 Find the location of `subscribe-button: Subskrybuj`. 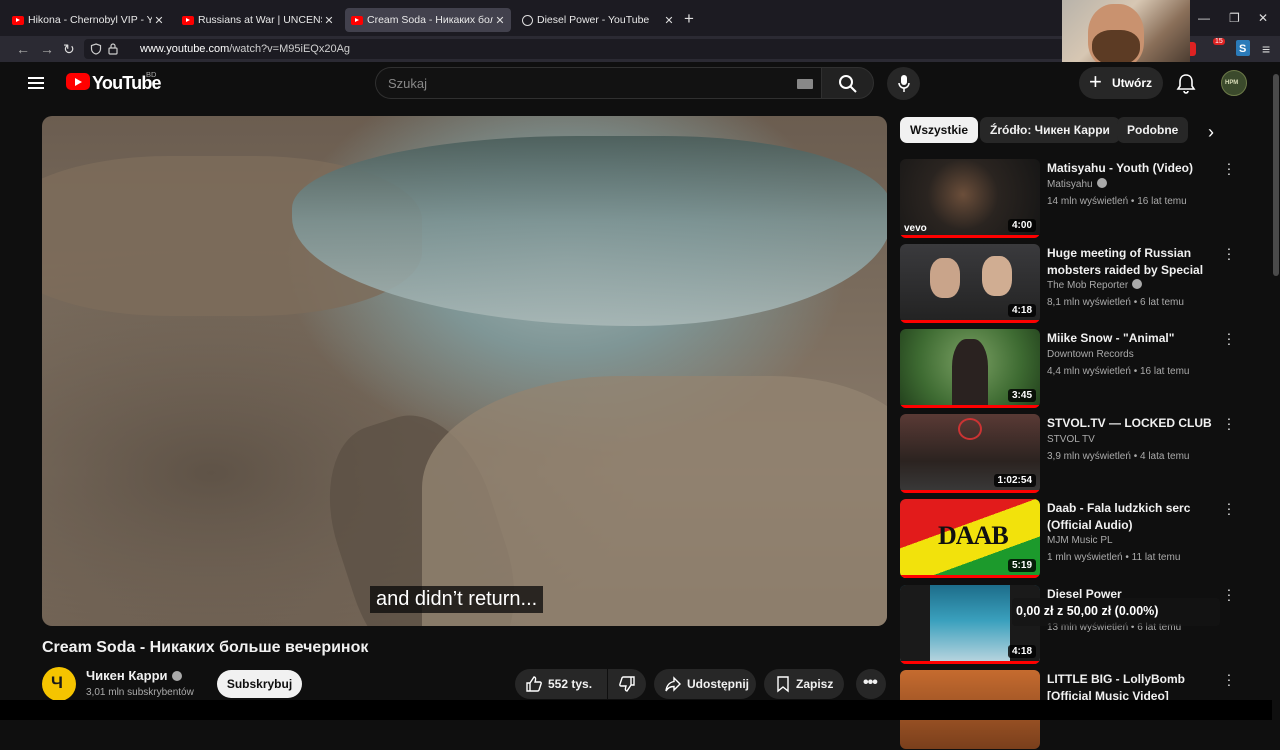

subscribe-button: Subskrybuj is located at coordinates (259, 684).